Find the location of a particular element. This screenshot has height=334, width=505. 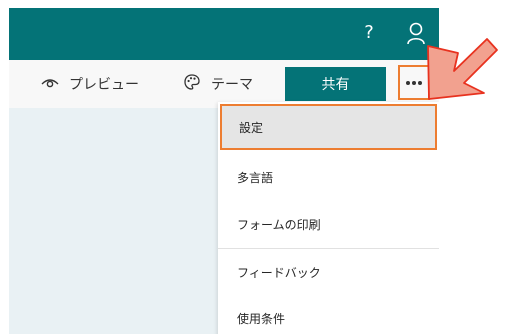

theme-button: テーマ is located at coordinates (218, 84).